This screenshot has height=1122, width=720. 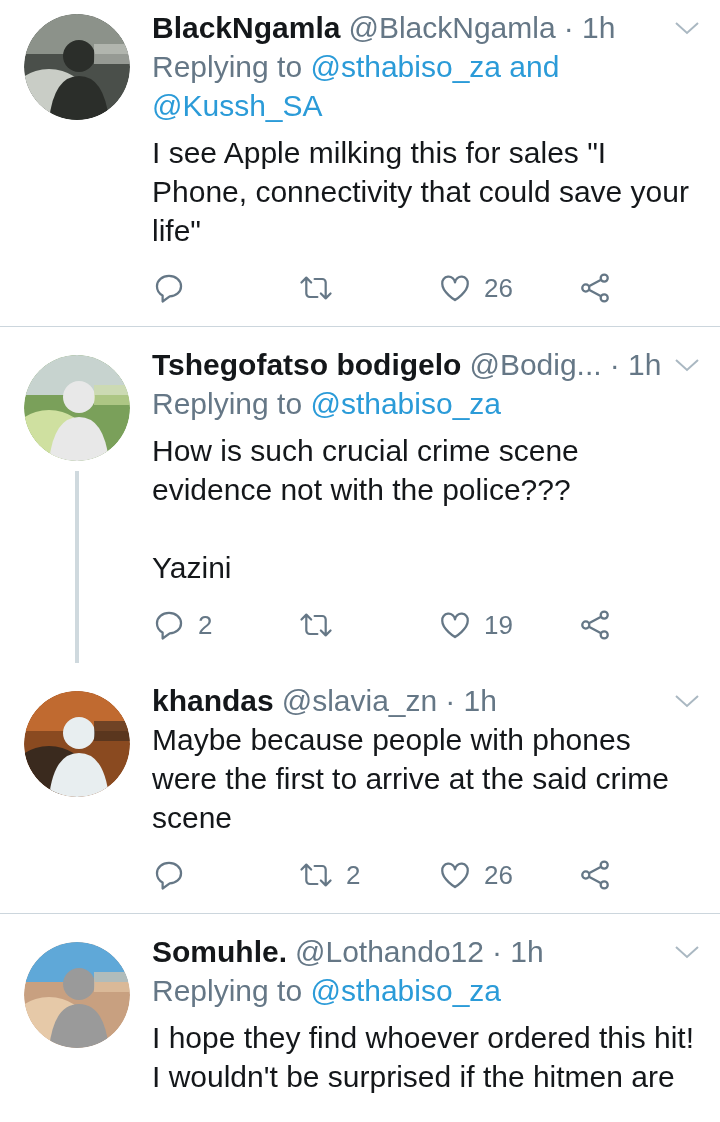 What do you see at coordinates (353, 875) in the screenshot?
I see `retweet-count: 2` at bounding box center [353, 875].